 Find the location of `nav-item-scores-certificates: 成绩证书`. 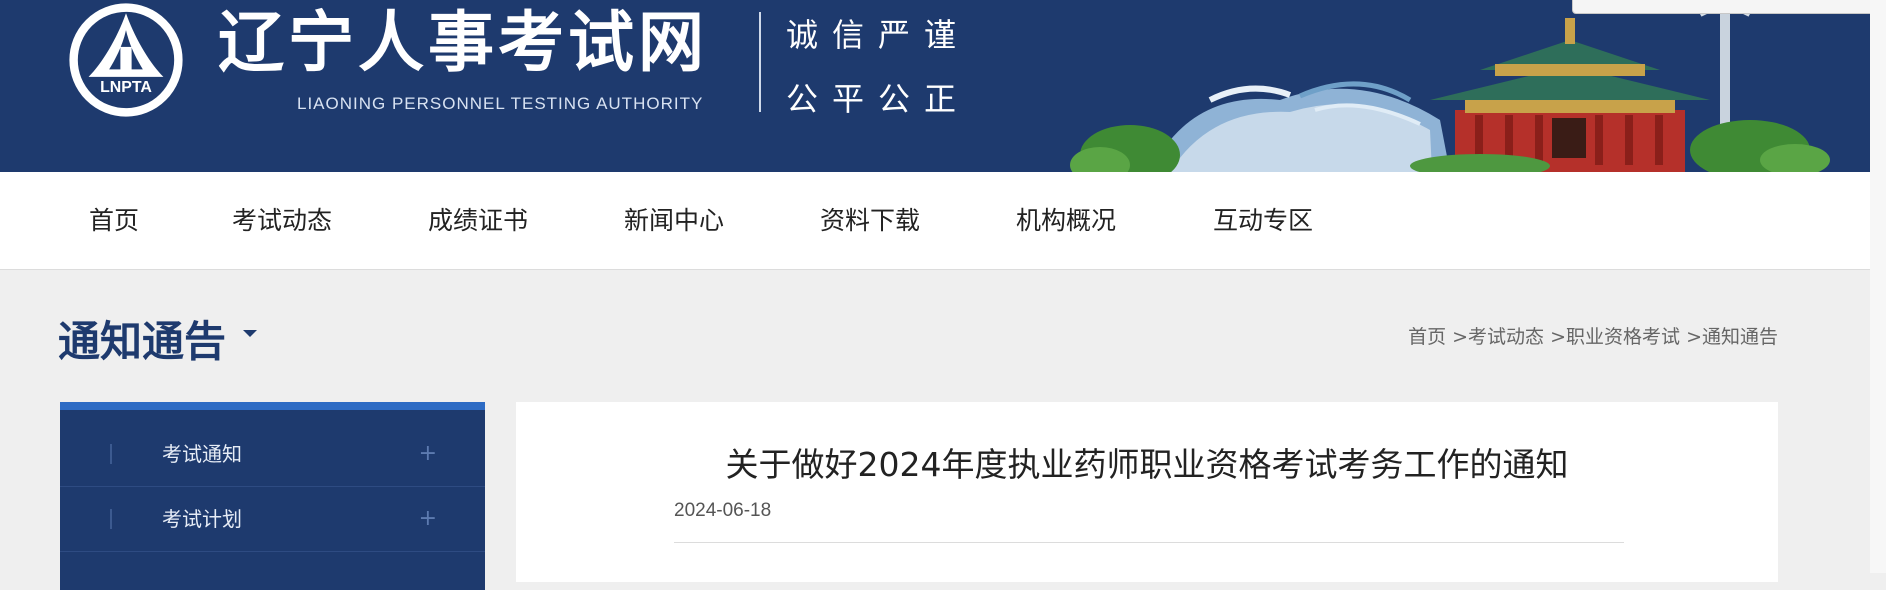

nav-item-scores-certificates: 成绩证书 is located at coordinates (478, 220).